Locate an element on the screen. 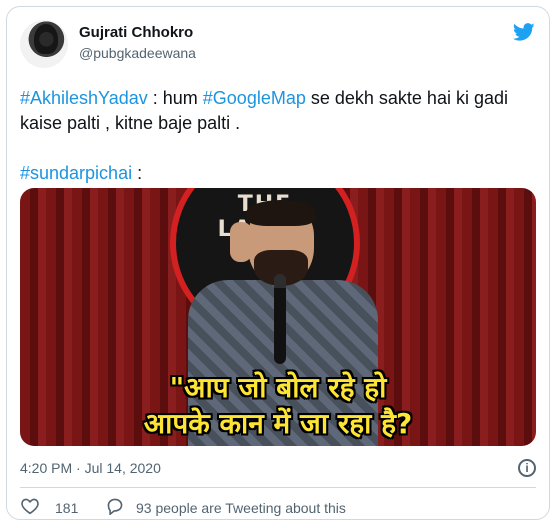 The width and height of the screenshot is (558, 528). divider is located at coordinates (278, 487).